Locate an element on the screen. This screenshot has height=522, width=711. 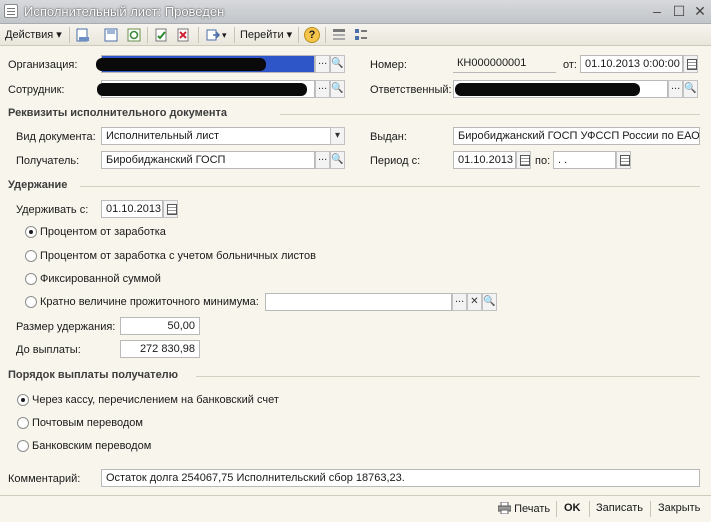
withhold-option-label: Кратно величине прожиточного минимума: is located at coordinates (149, 302).